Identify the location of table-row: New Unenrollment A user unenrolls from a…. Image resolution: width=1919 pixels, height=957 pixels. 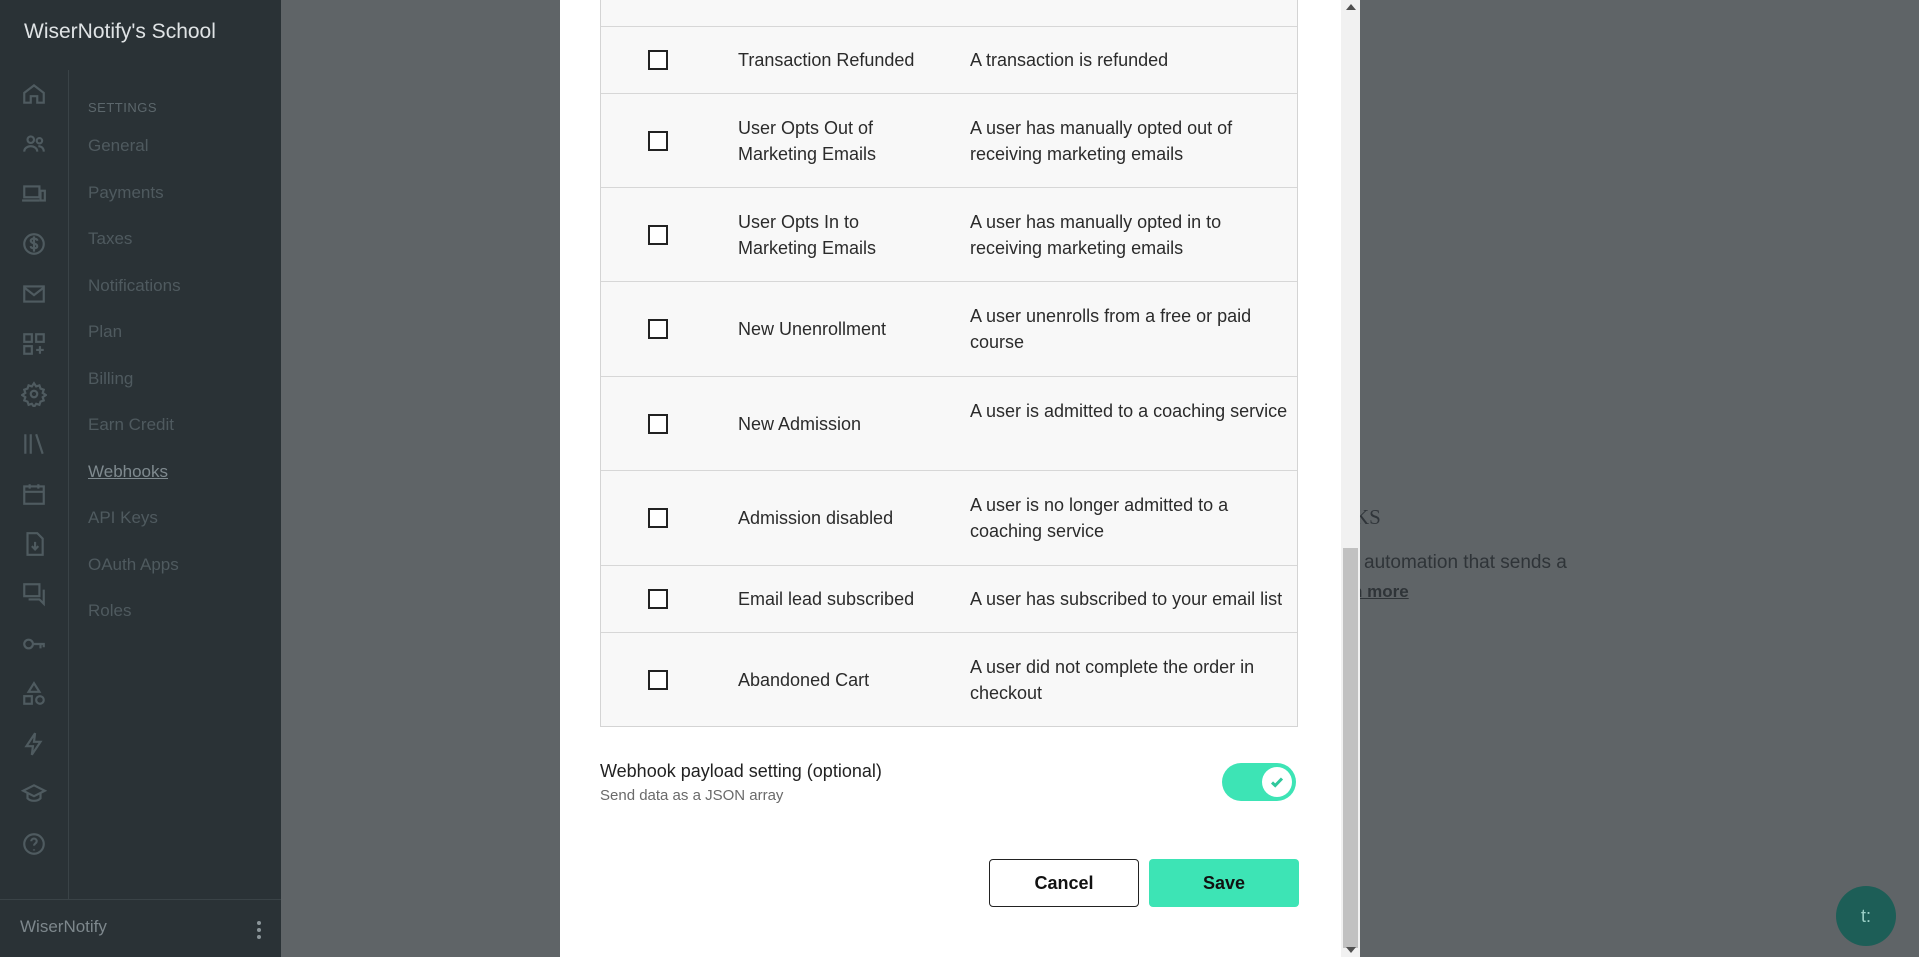
(949, 329).